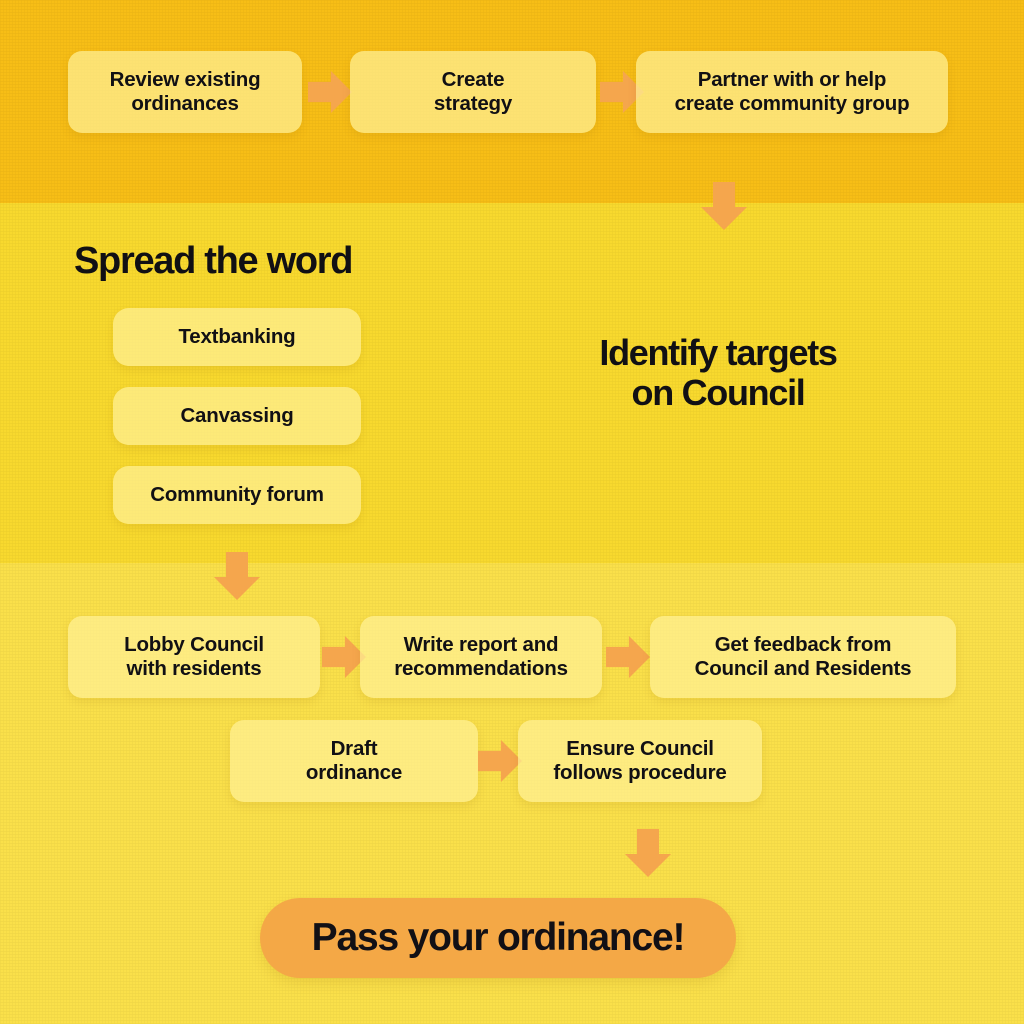  Describe the element at coordinates (718, 372) in the screenshot. I see `section-heading-identify-targets-on-council: Identify targets on Council` at that location.